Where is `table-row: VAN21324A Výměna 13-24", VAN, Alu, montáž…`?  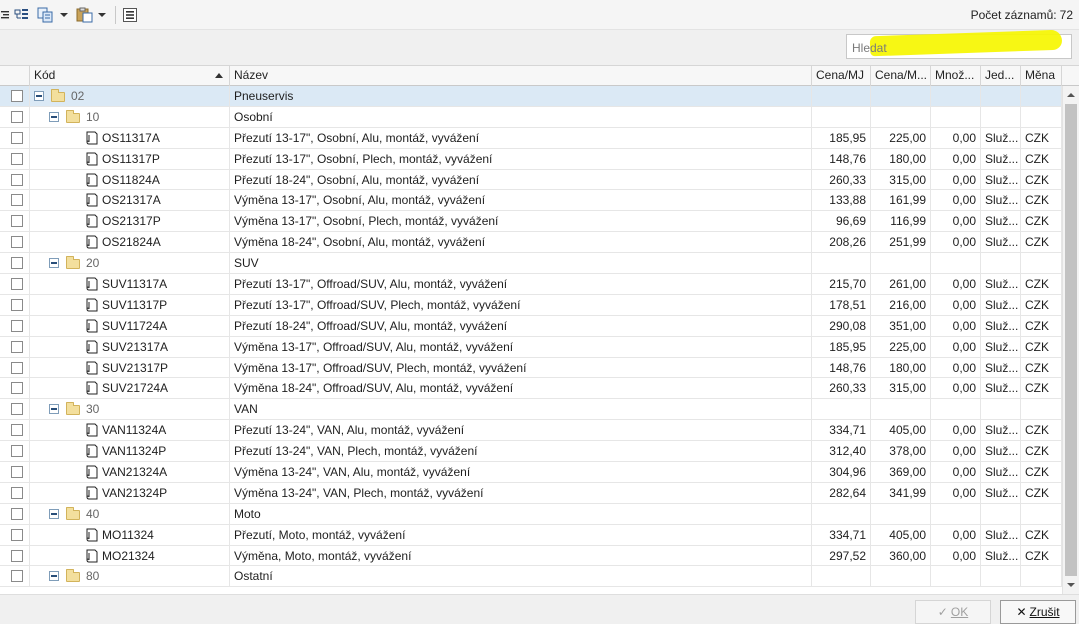 table-row: VAN21324A Výměna 13-24", VAN, Alu, montáž… is located at coordinates (531, 472).